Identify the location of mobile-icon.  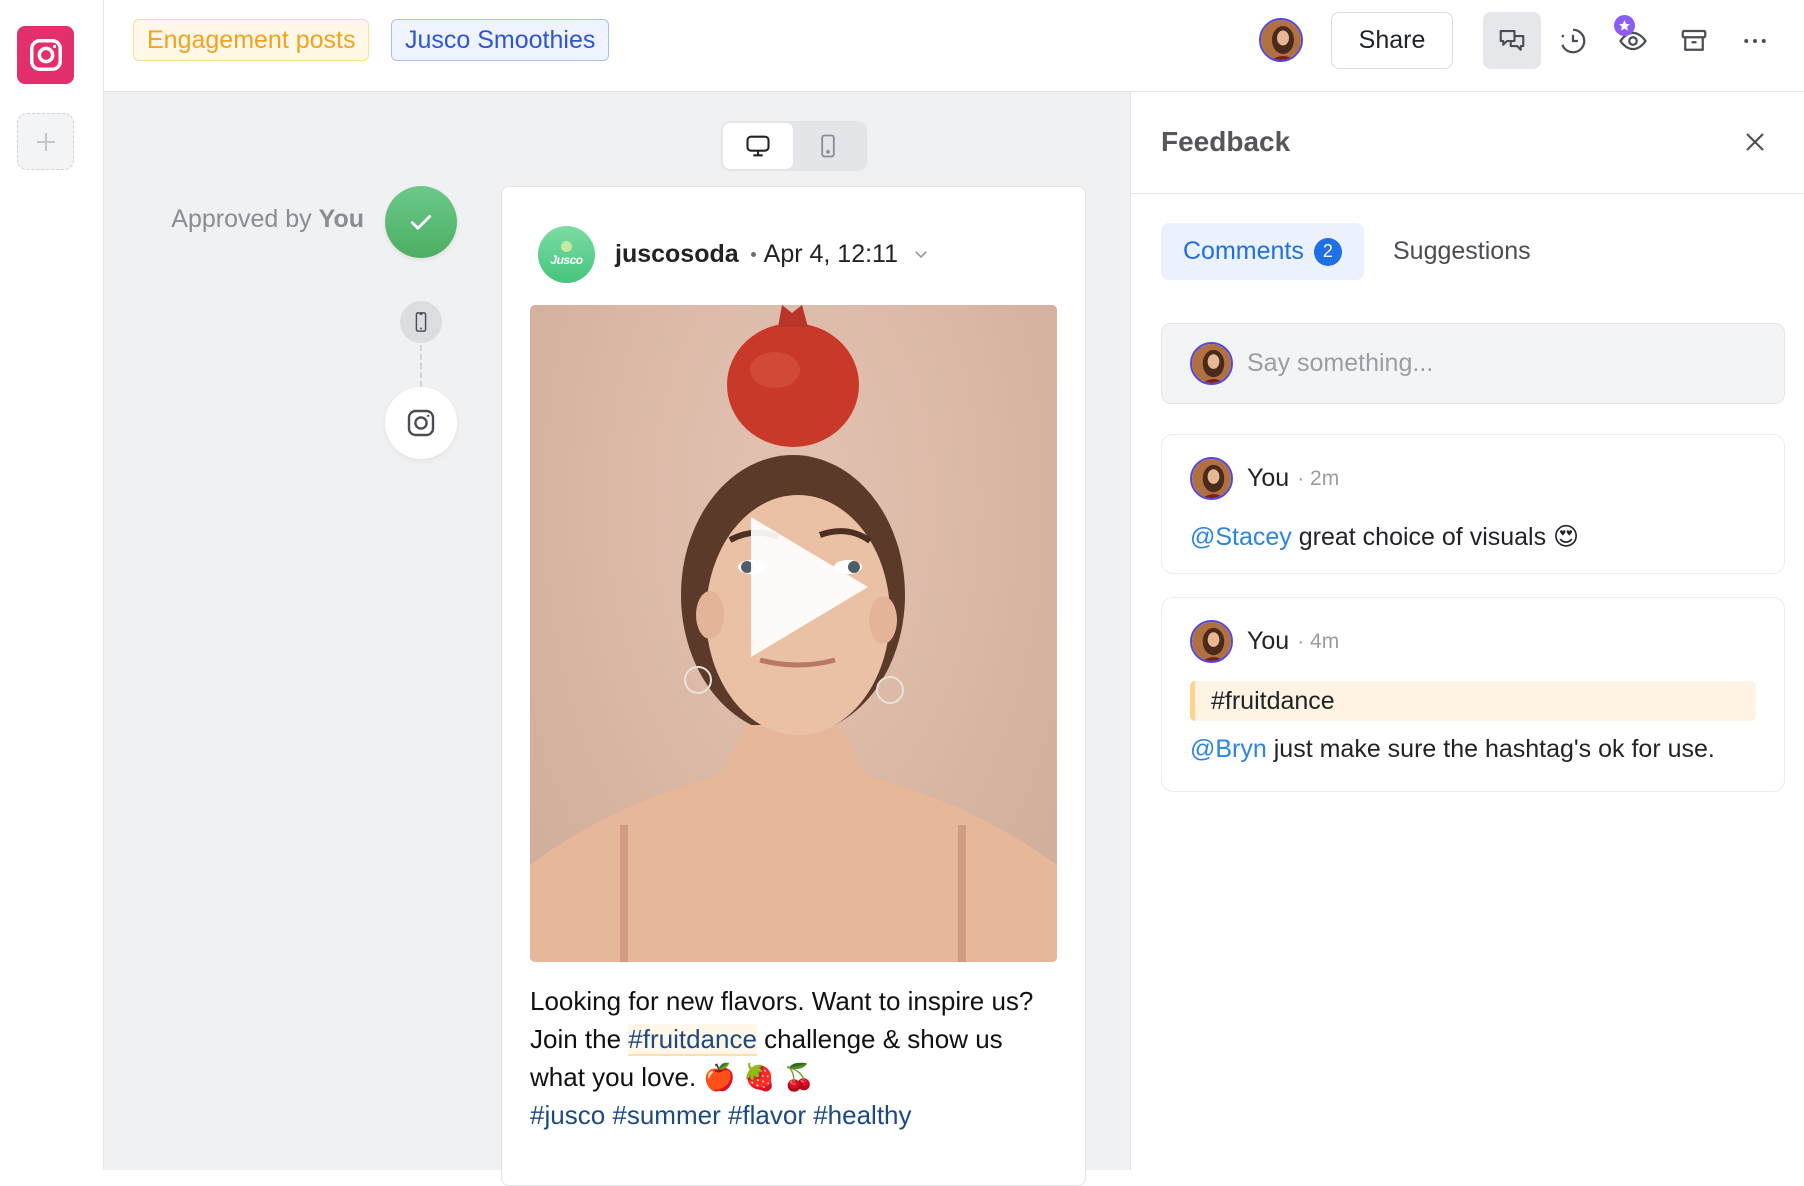
(828, 146).